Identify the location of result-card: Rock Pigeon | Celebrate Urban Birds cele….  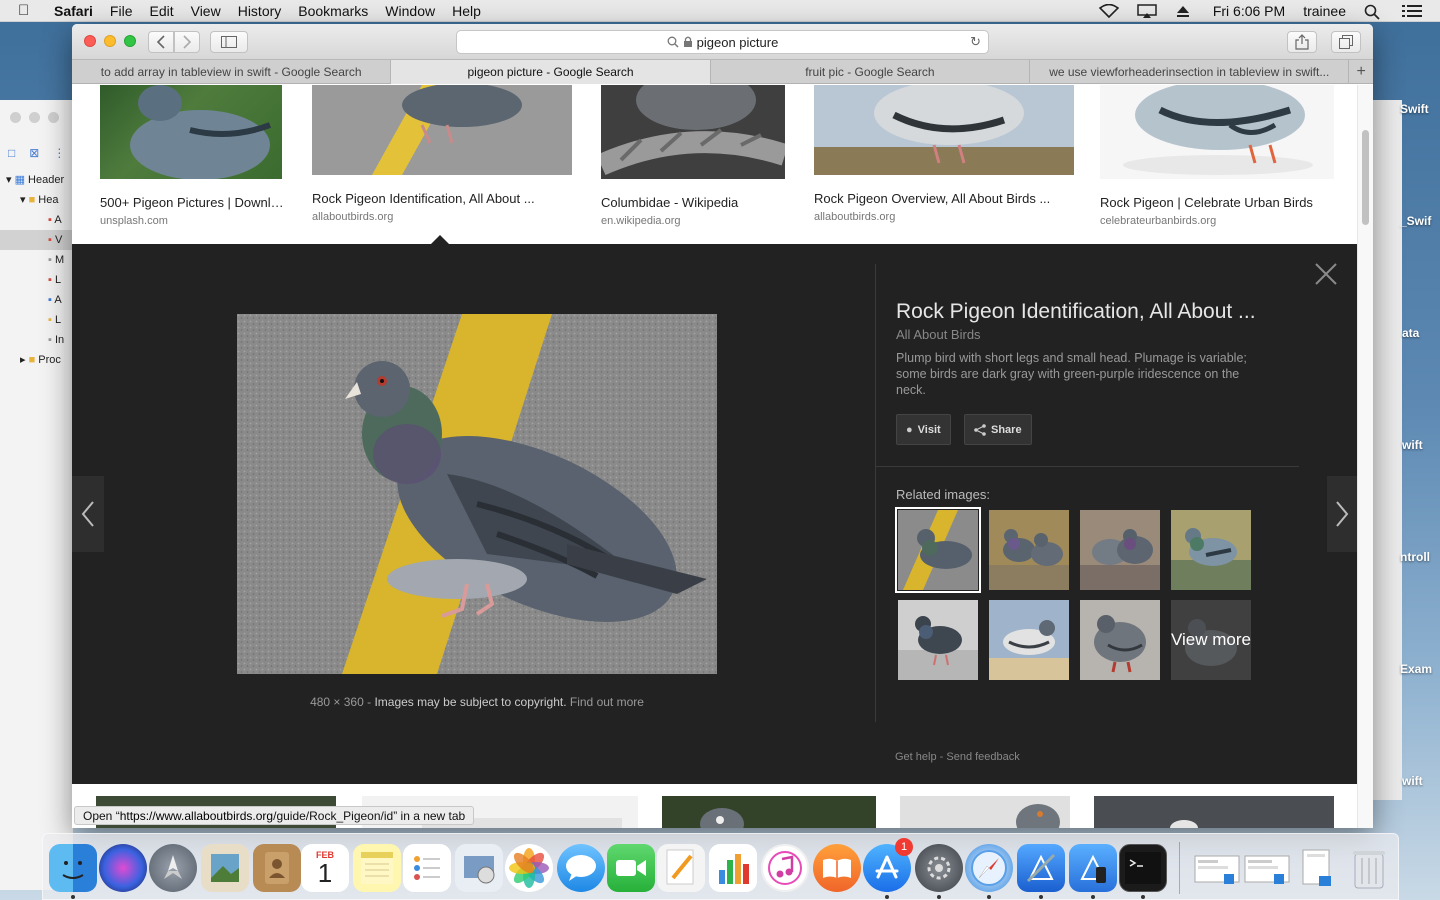
(1217, 156).